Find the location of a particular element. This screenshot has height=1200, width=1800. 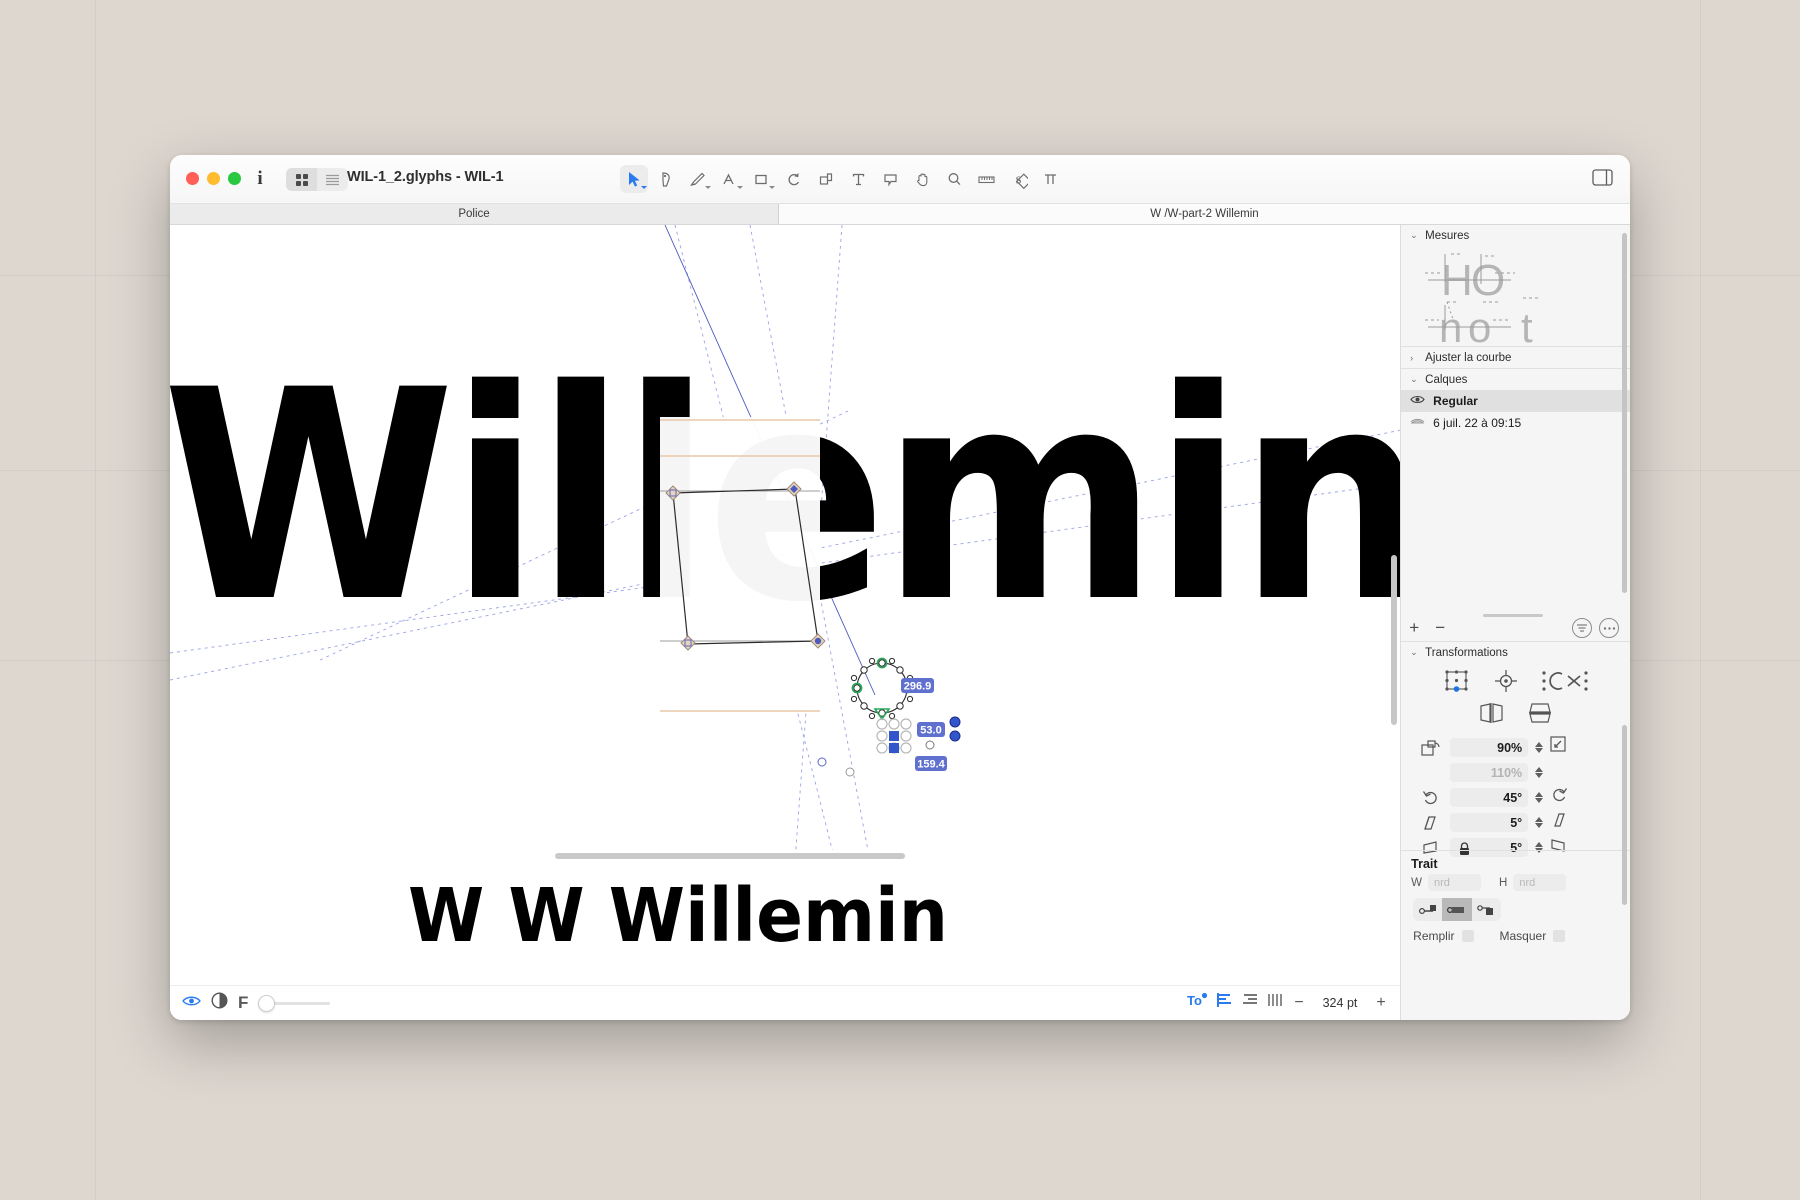

text-mode-icon: To is located at coordinates (1197, 1002).